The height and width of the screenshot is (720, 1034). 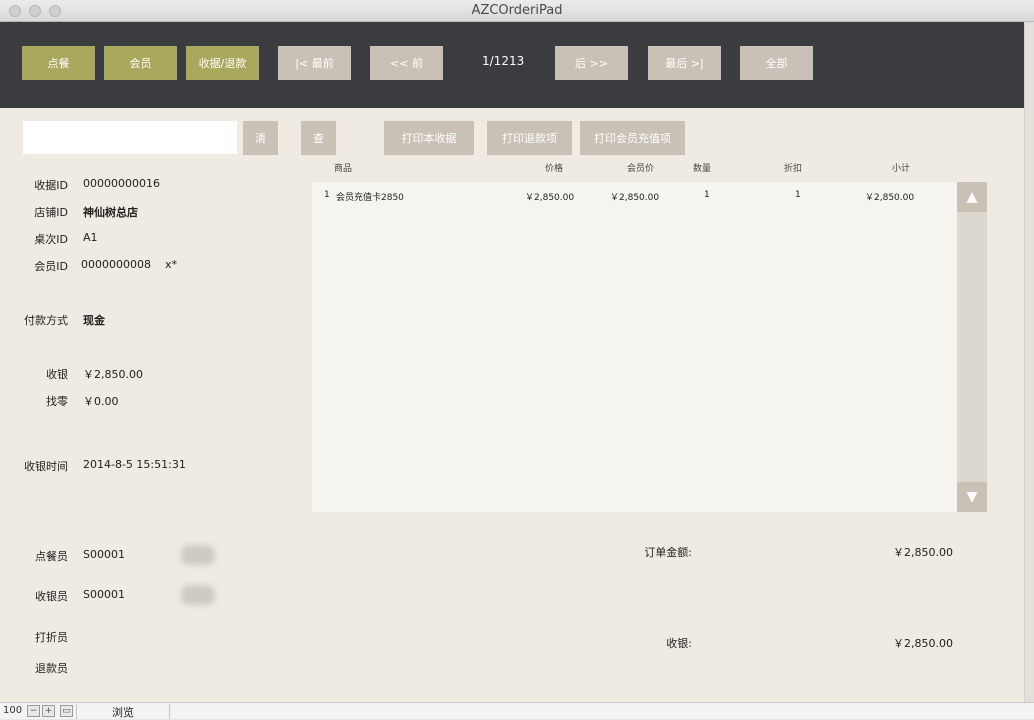 I want to click on member-name-value: x*, so click(x=171, y=264).